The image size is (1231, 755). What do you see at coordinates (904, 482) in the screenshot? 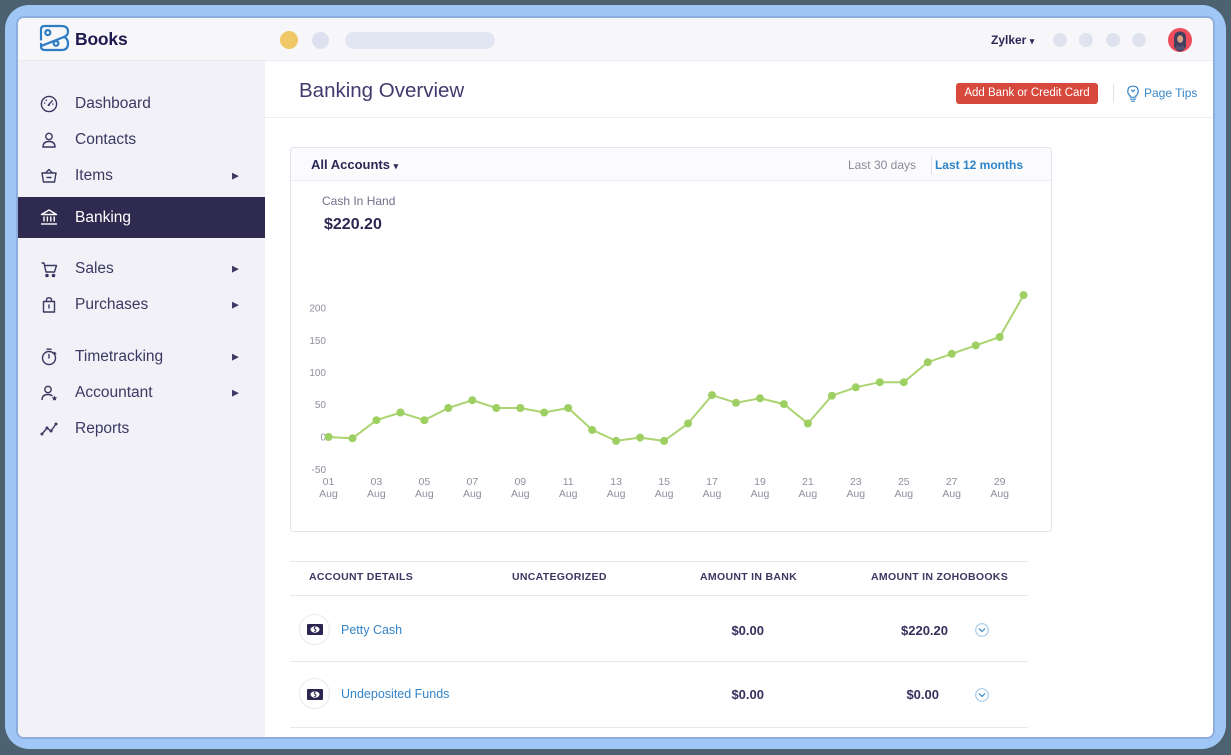
I see `svg-text: 25` at bounding box center [904, 482].